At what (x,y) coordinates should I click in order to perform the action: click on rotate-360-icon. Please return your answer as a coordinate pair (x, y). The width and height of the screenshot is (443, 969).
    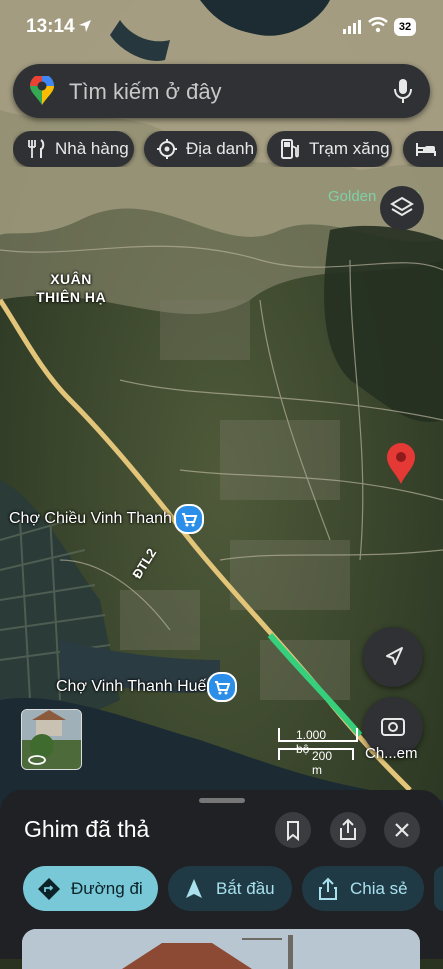
    Looking at the image, I should click on (37, 760).